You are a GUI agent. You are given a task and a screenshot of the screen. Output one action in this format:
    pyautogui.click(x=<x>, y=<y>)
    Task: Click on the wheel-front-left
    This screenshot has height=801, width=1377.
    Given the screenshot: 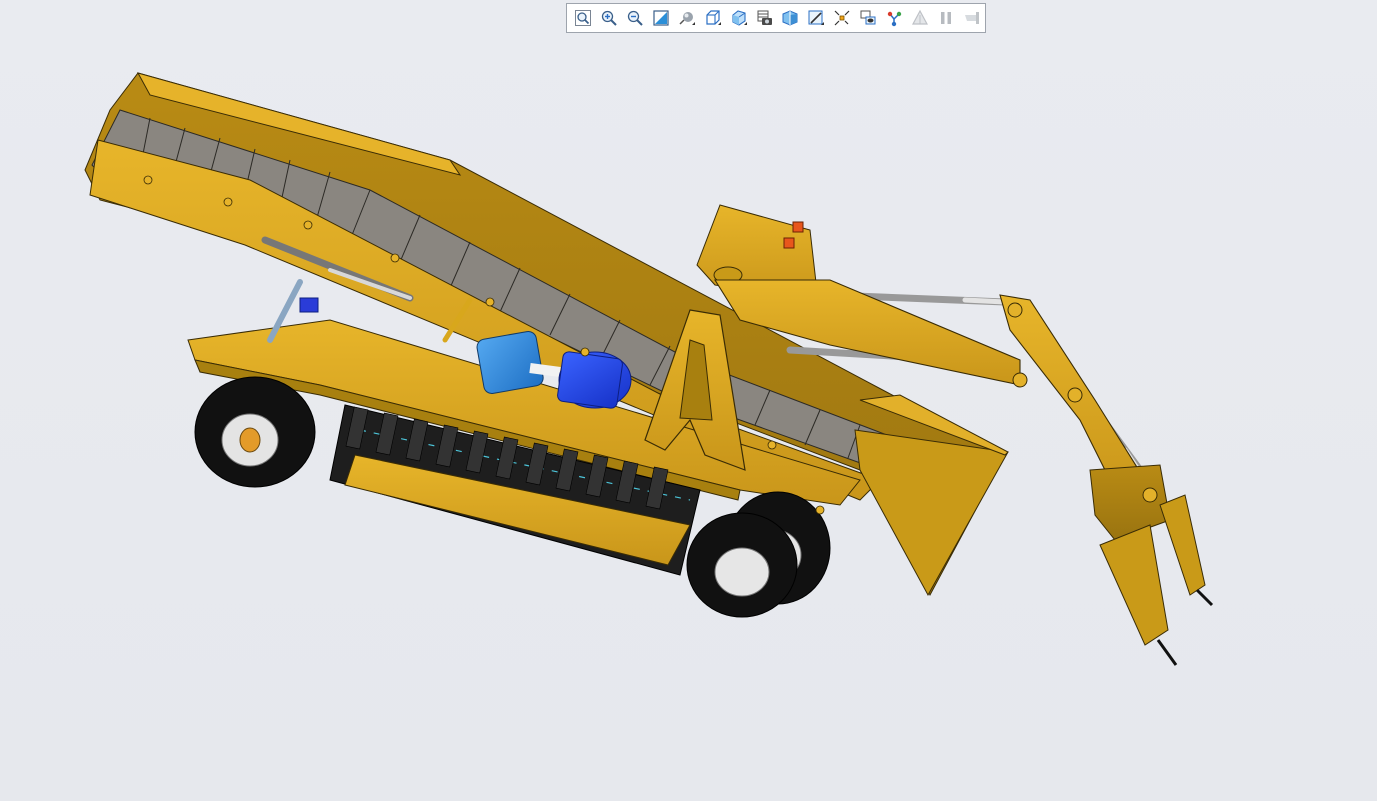 What is the action you would take?
    pyautogui.click(x=255, y=432)
    